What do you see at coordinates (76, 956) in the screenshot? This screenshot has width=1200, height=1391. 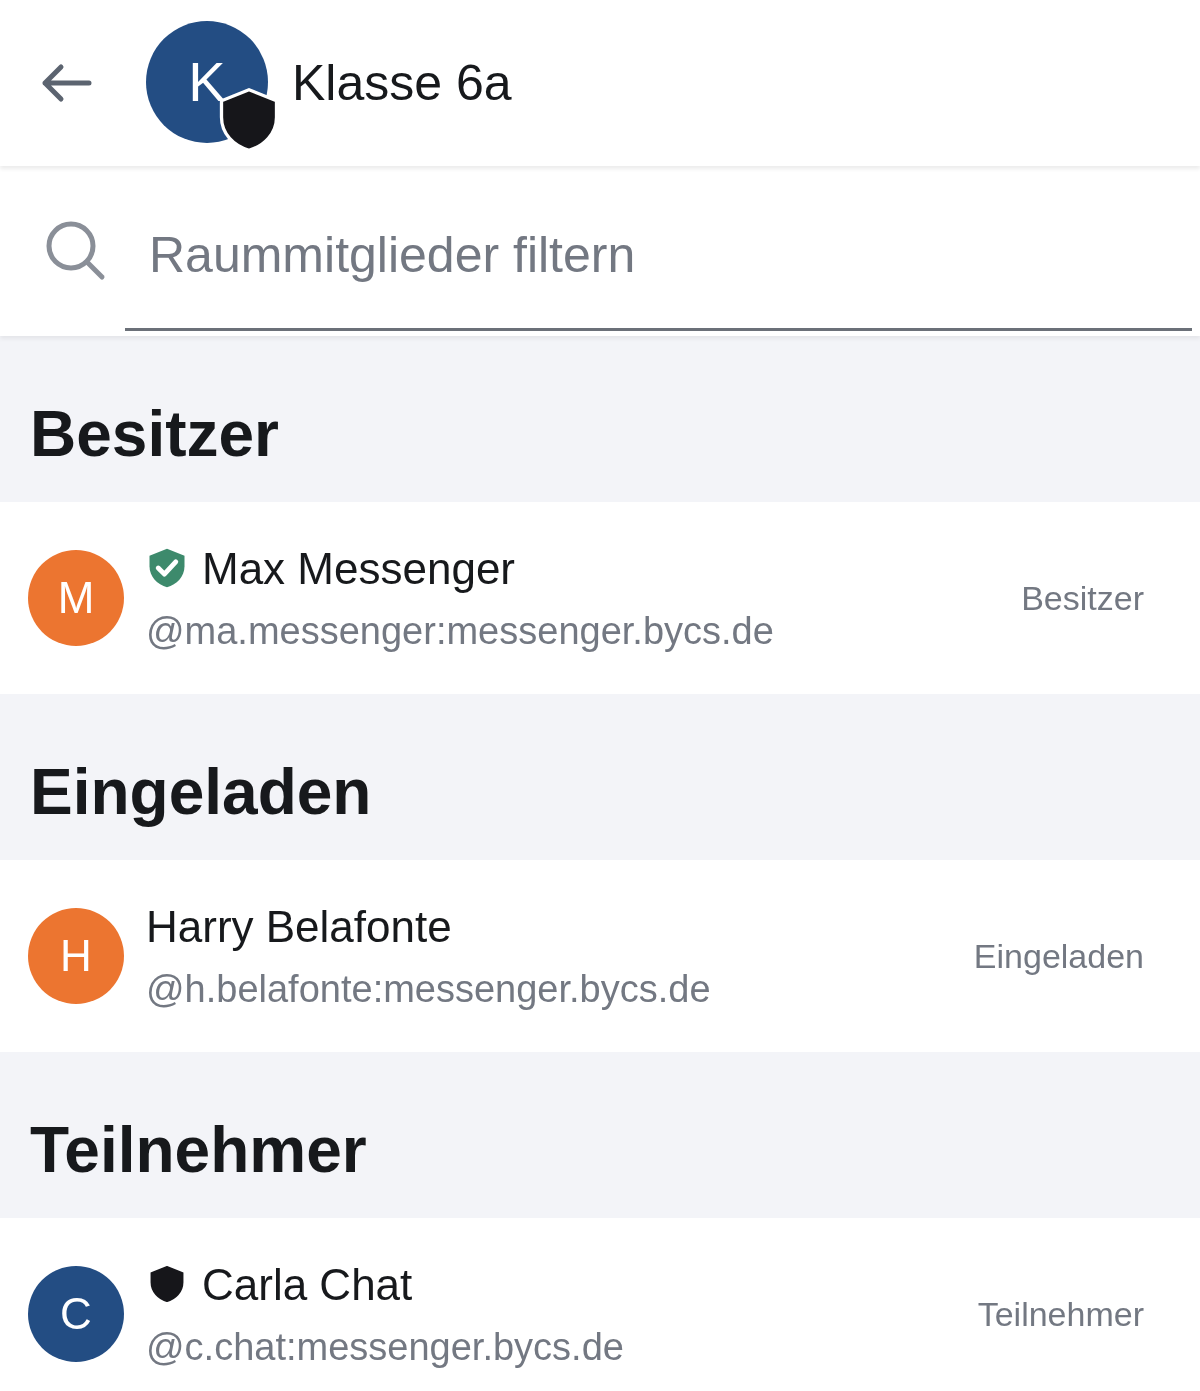 I see `member-avatar: H` at bounding box center [76, 956].